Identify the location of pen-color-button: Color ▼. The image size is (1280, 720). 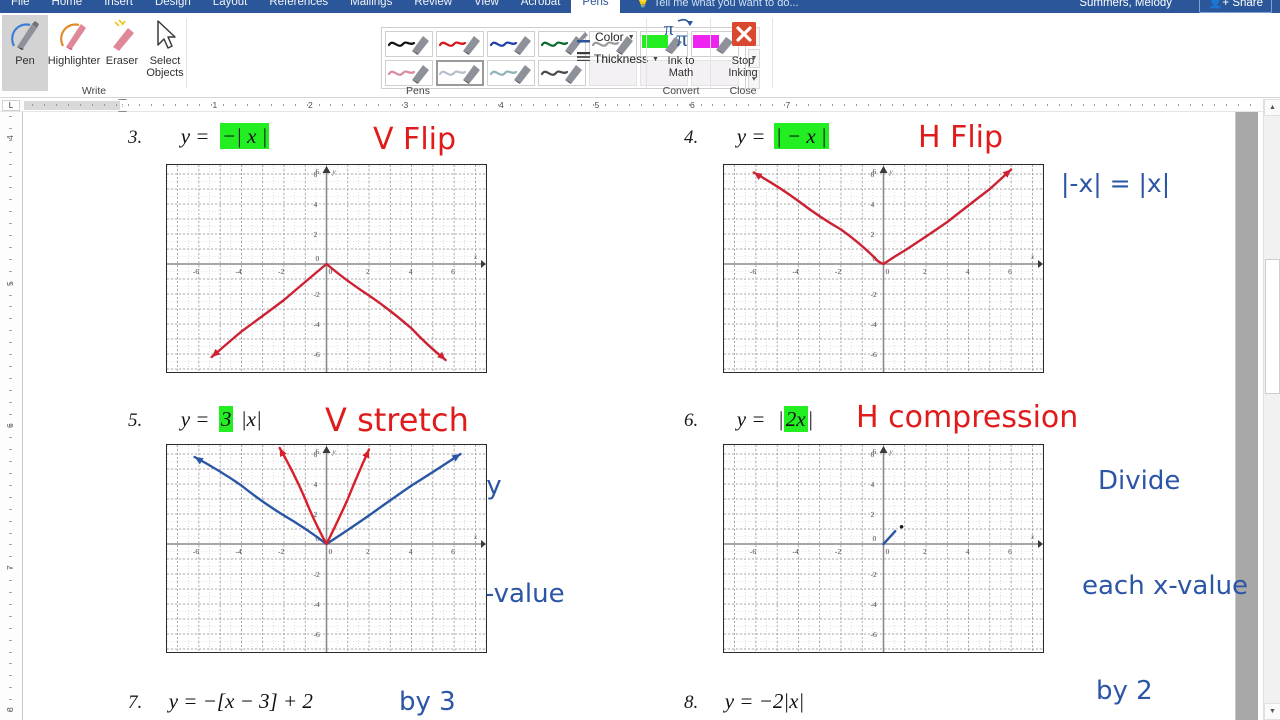
(605, 37).